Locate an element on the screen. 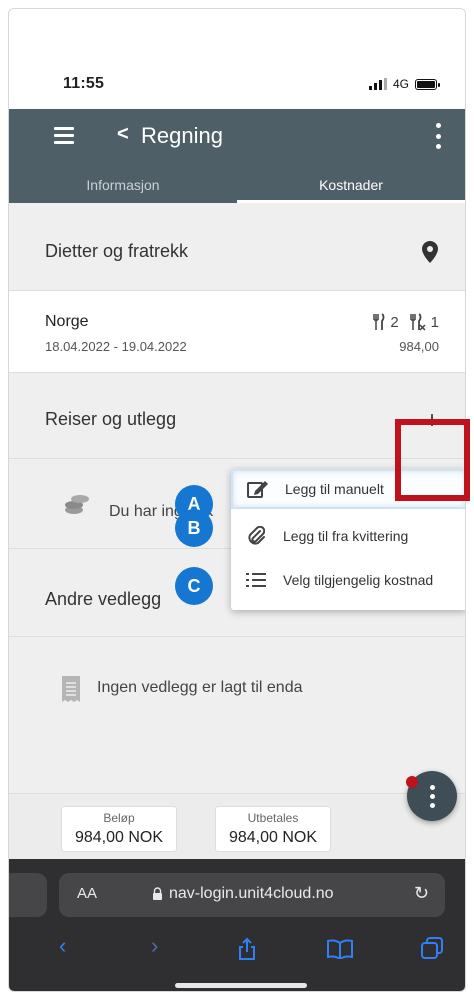 Image resolution: width=474 pixels, height=997 pixels. paperclip-icon is located at coordinates (256, 536).